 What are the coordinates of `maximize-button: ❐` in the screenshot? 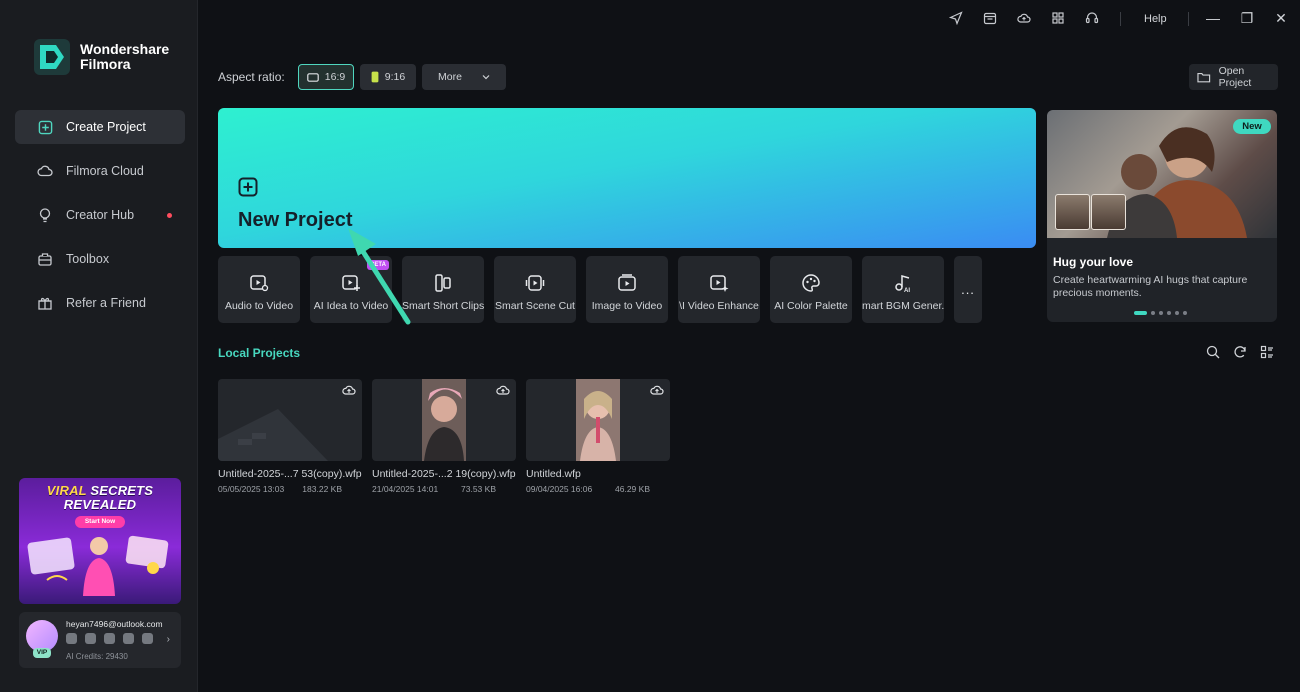 It's located at (1247, 18).